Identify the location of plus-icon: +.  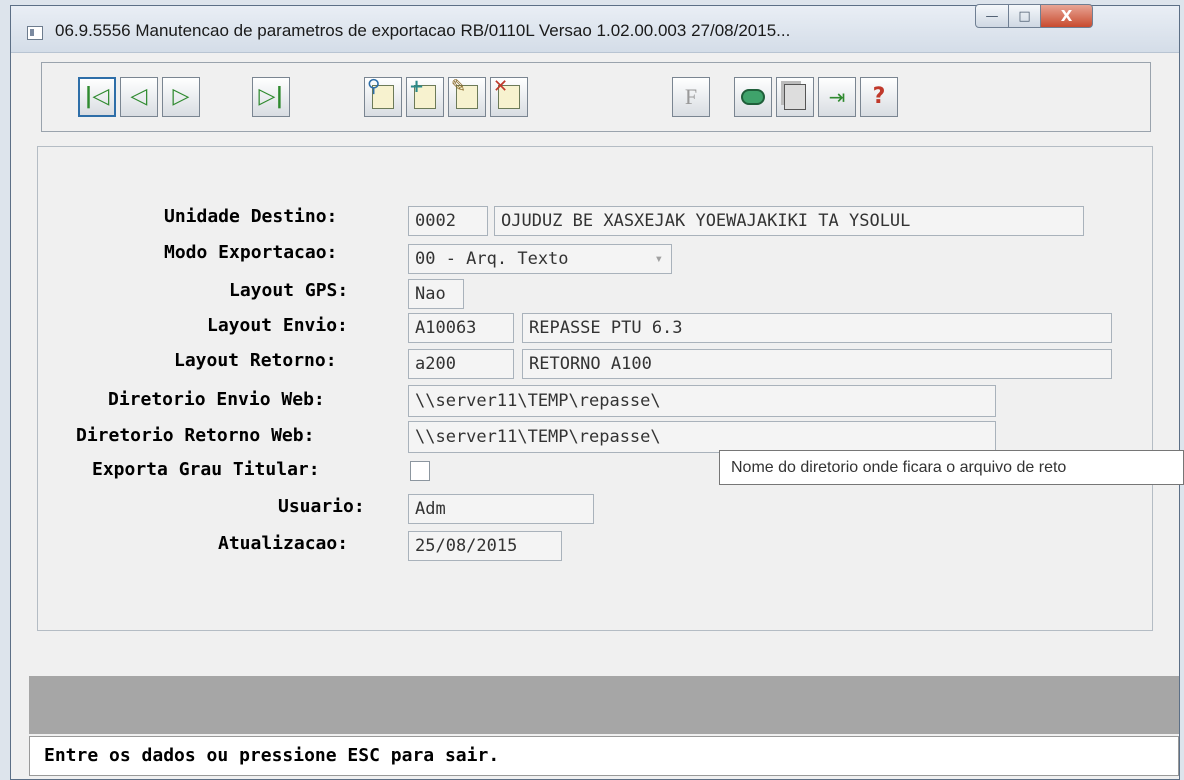
(422, 93).